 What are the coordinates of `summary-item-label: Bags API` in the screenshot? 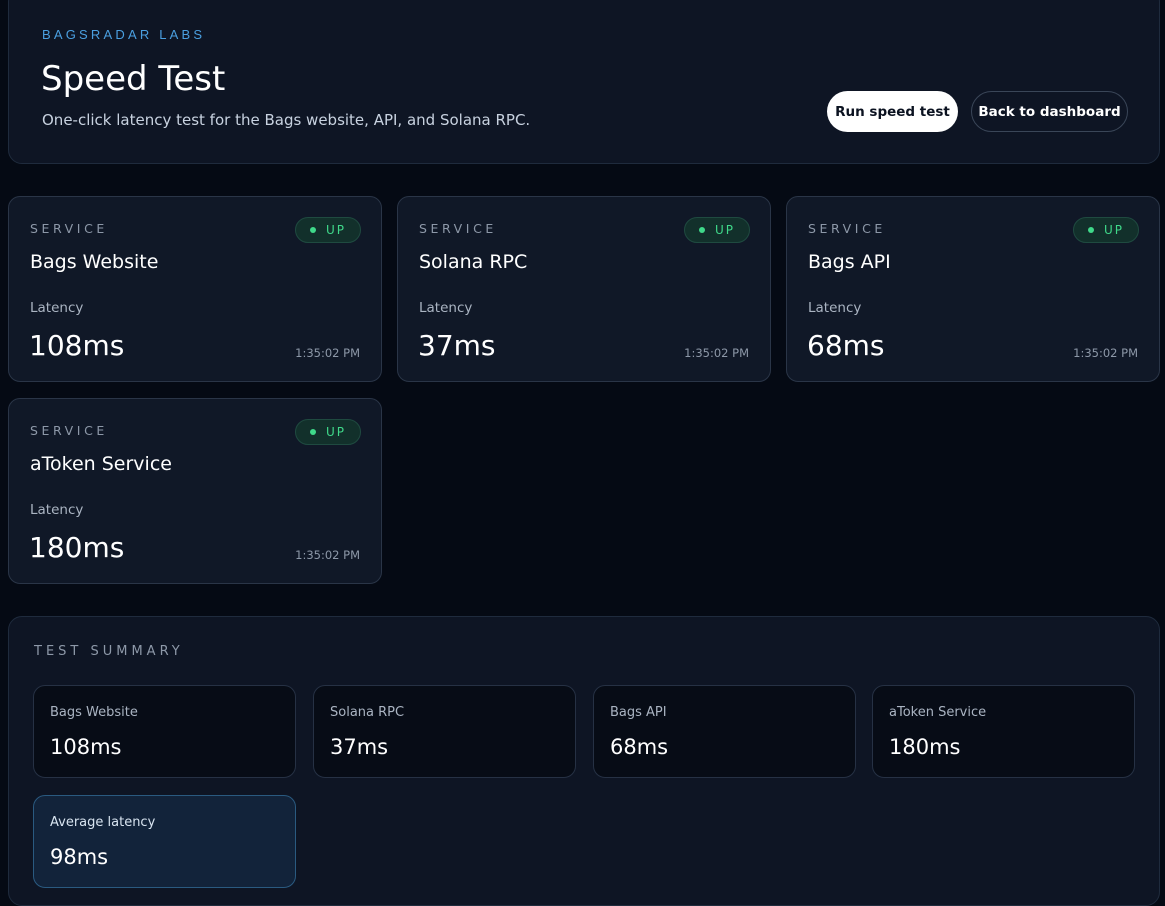 It's located at (638, 712).